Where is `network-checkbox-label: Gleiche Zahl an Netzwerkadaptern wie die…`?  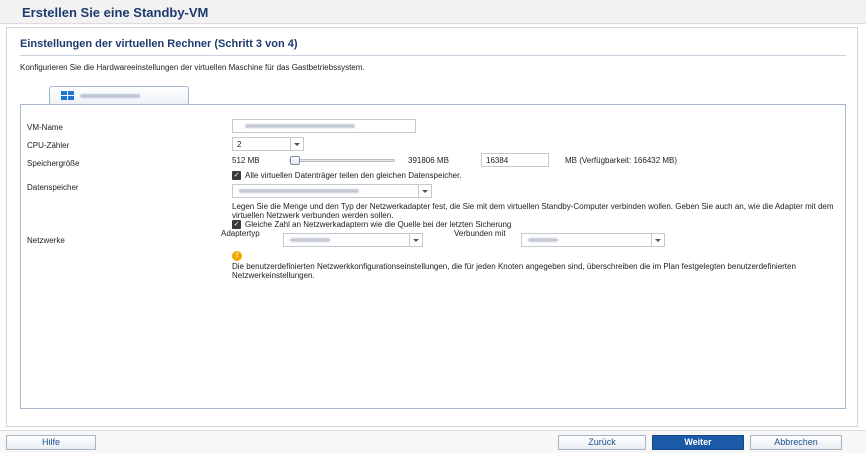 network-checkbox-label: Gleiche Zahl an Netzwerkadaptern wie die… is located at coordinates (378, 224).